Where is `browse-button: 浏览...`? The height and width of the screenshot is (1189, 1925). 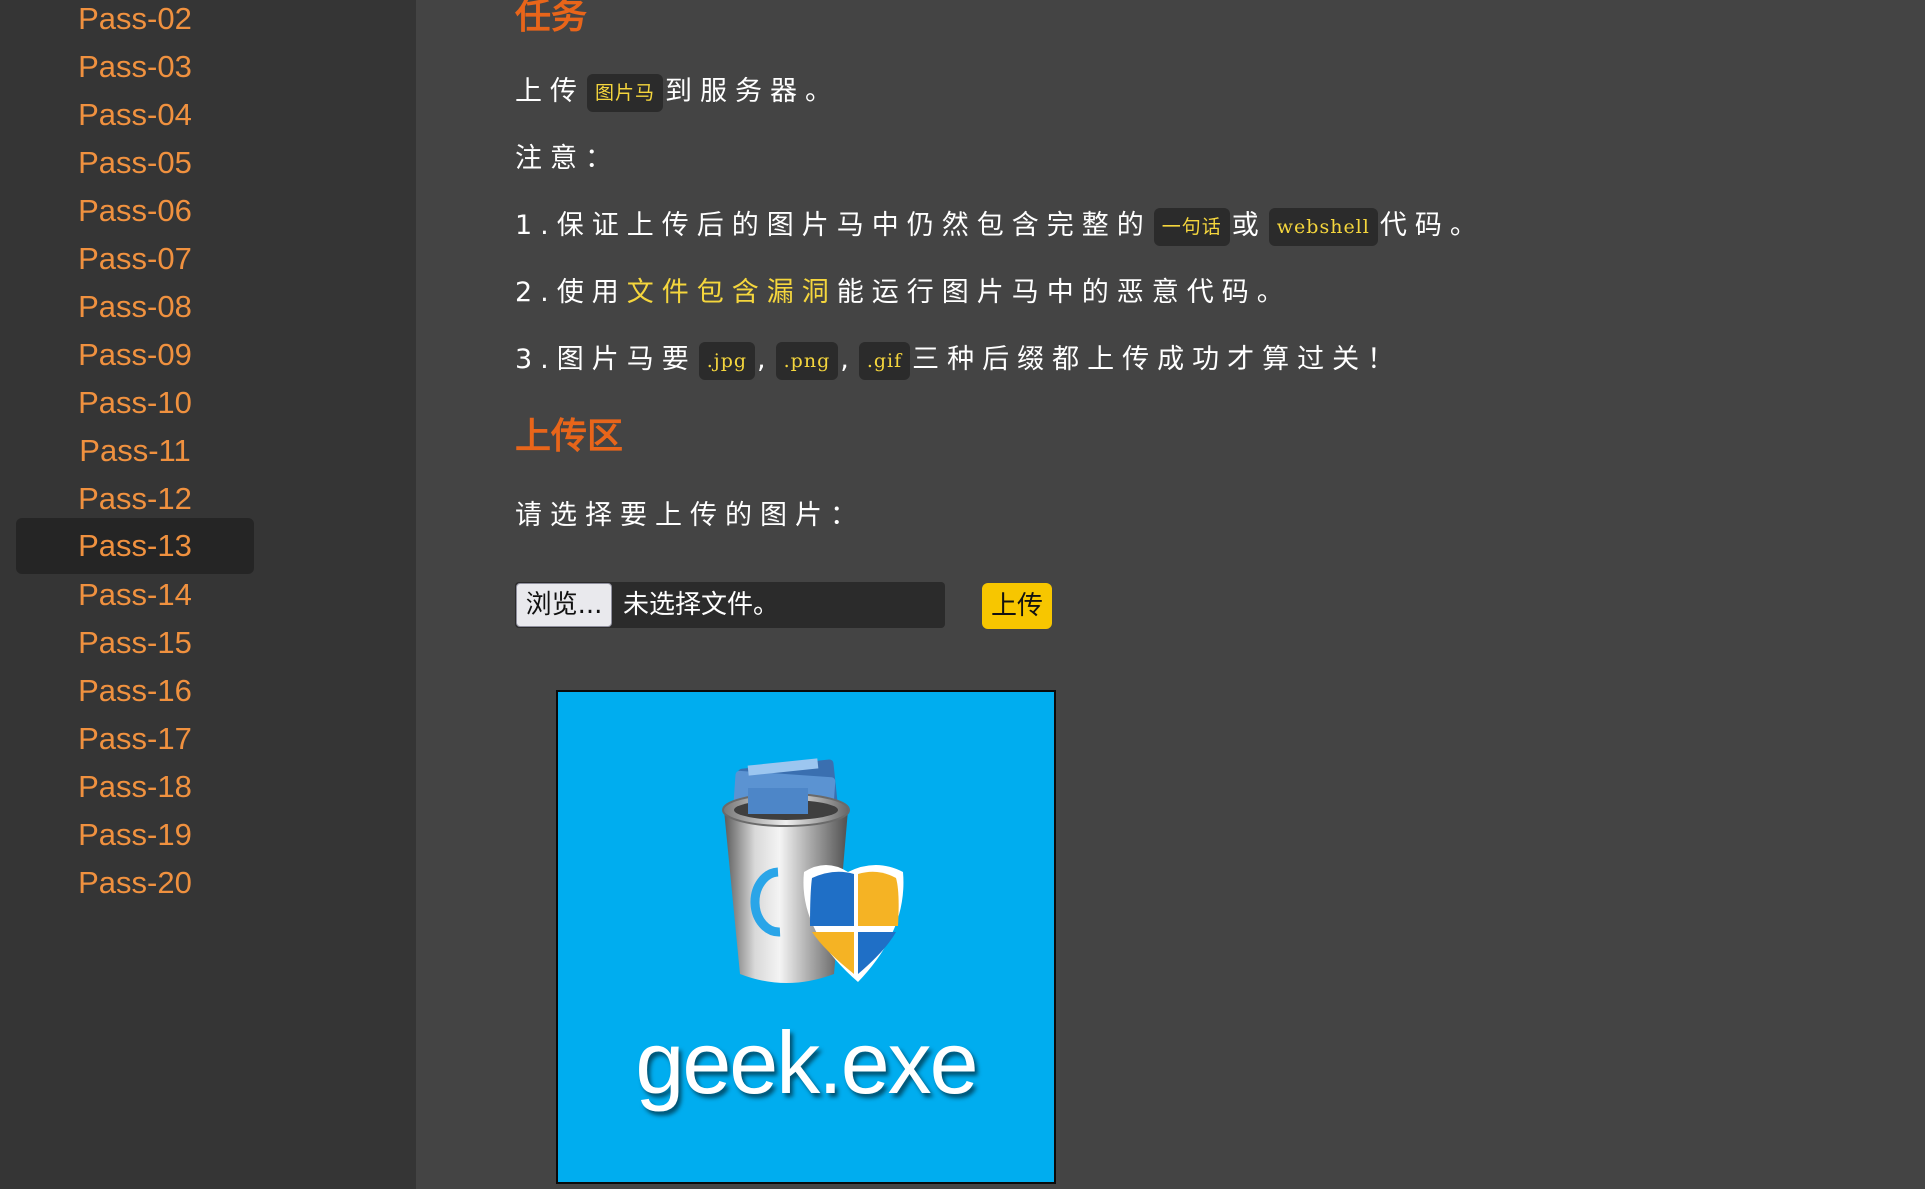 browse-button: 浏览... is located at coordinates (564, 605).